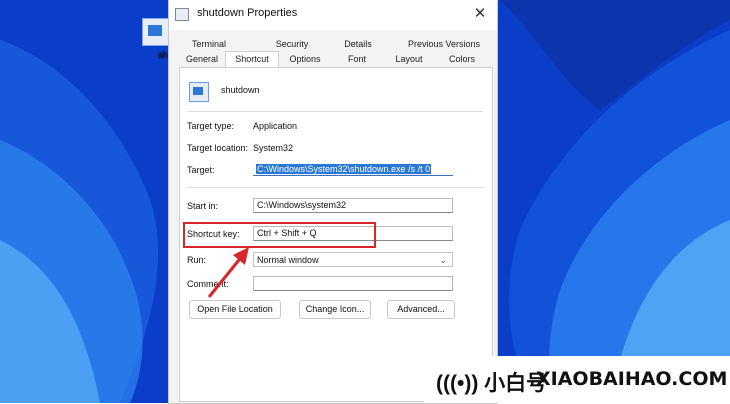 The width and height of the screenshot is (730, 404). I want to click on title-bar: shutdown Properties ✕, so click(333, 15).